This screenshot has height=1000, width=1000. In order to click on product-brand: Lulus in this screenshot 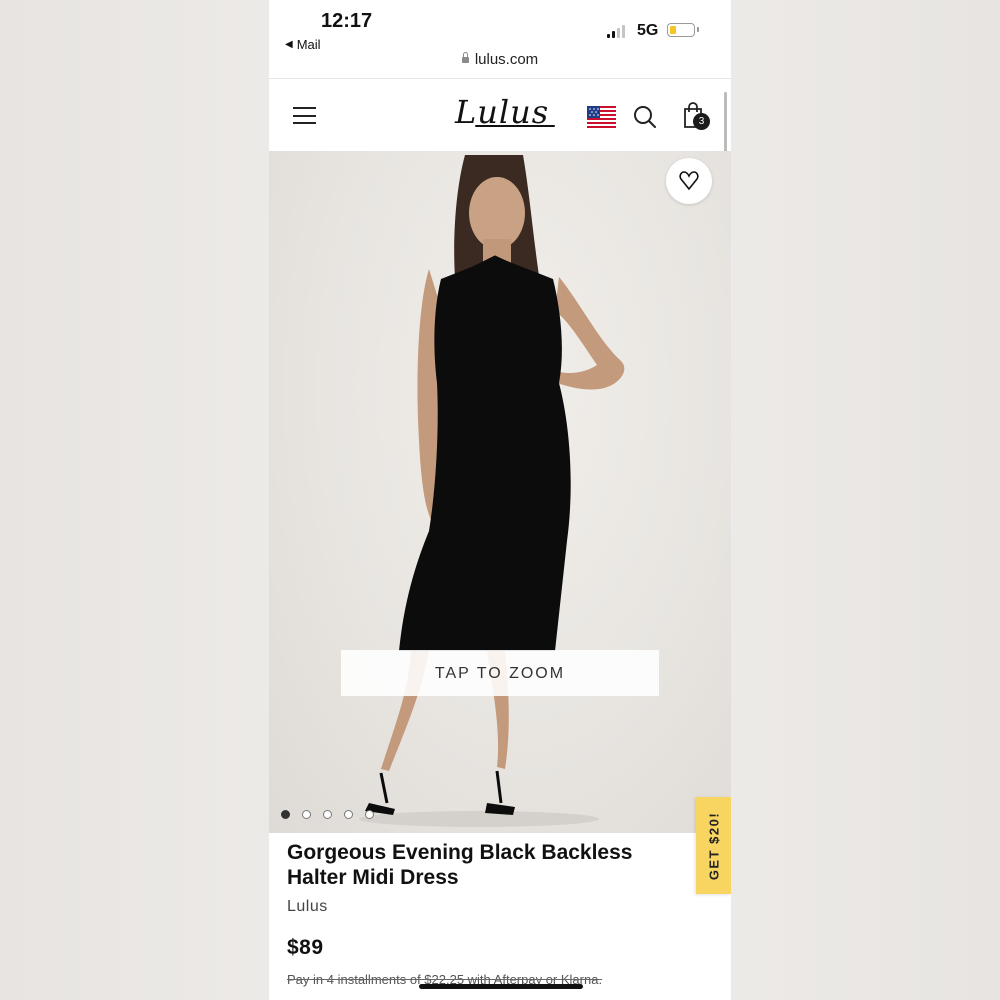, I will do `click(307, 907)`.